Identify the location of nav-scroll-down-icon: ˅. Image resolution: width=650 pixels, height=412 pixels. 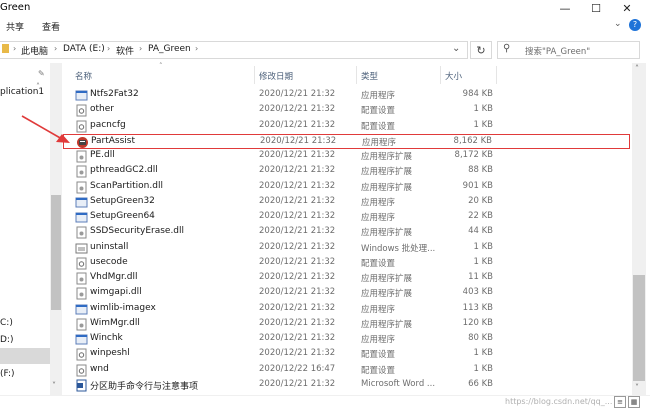
(54, 385).